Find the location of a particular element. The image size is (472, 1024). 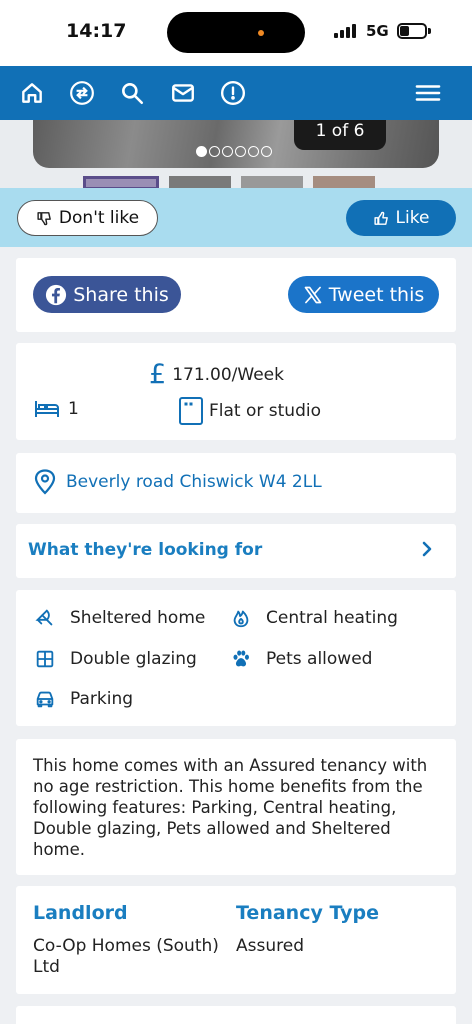

facebook-share-button: Share this is located at coordinates (107, 294).